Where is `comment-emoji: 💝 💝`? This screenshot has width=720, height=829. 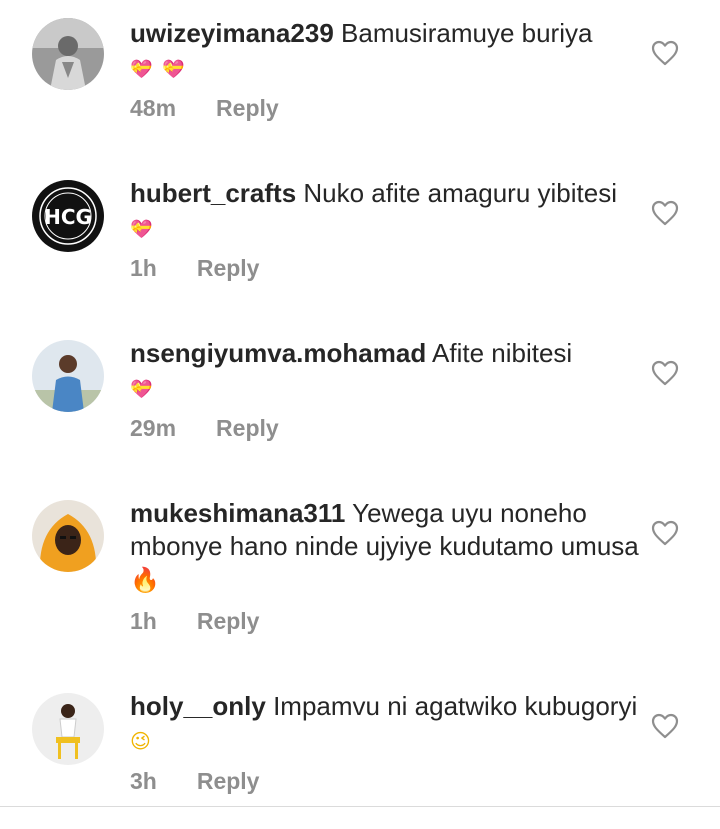
comment-emoji: 💝 💝 is located at coordinates (158, 69).